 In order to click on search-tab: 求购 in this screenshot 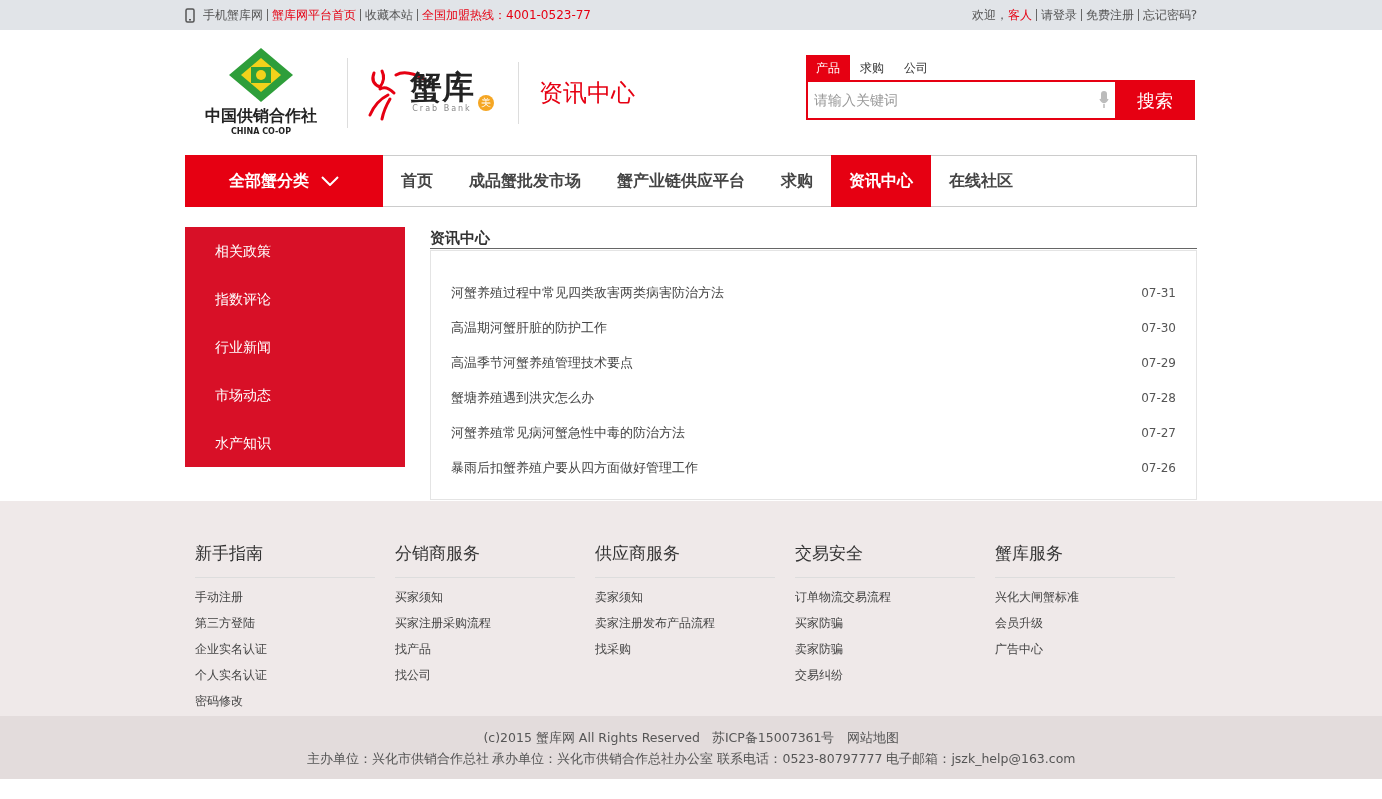, I will do `click(872, 67)`.